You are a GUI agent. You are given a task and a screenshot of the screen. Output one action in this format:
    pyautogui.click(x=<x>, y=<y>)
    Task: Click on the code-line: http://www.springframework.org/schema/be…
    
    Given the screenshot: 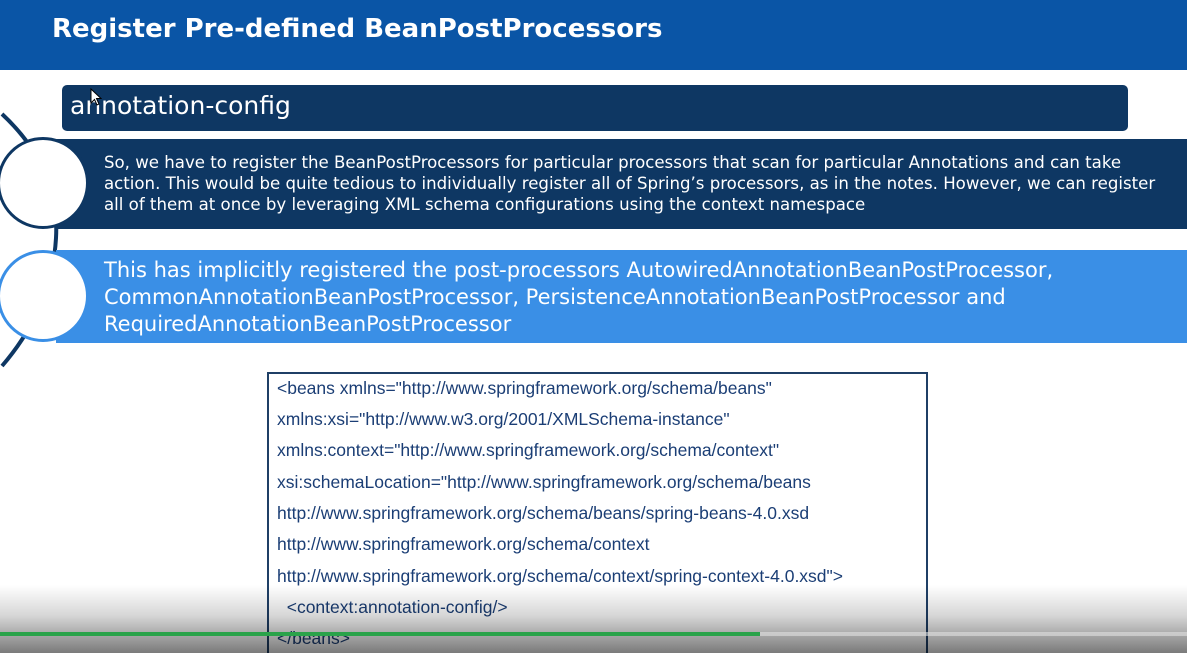 What is the action you would take?
    pyautogui.click(x=543, y=513)
    